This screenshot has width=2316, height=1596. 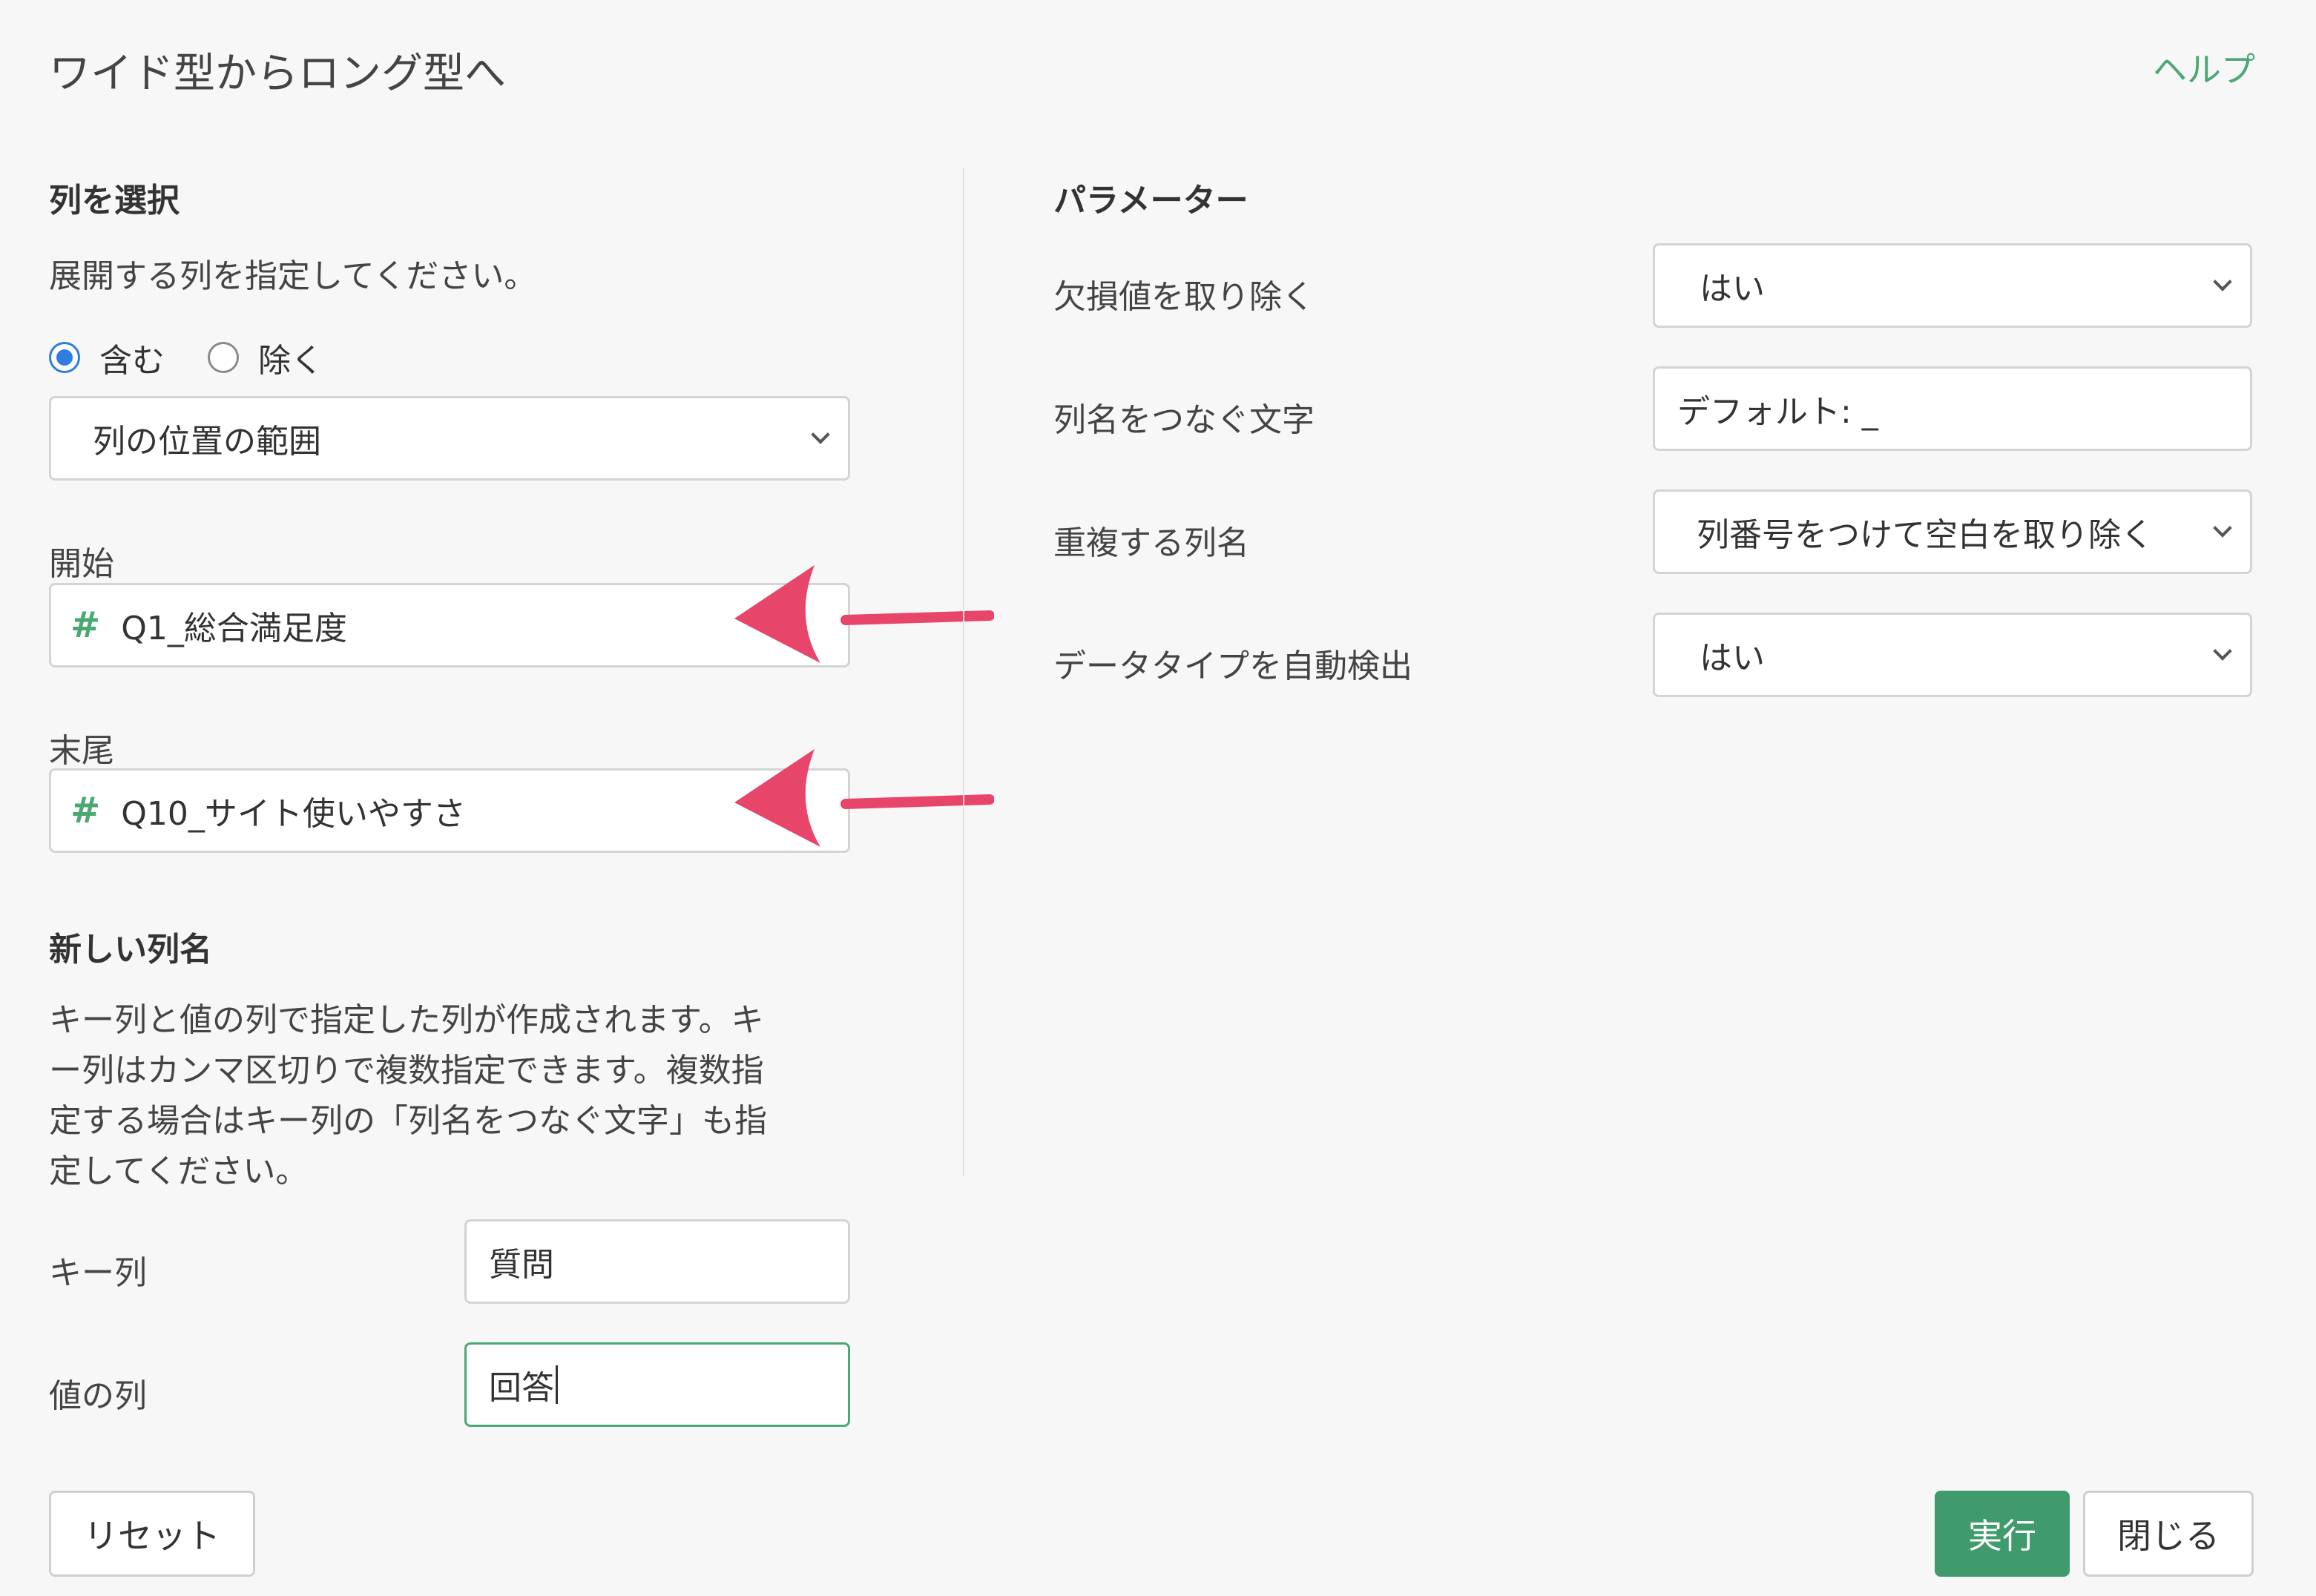 What do you see at coordinates (1232, 666) in the screenshot?
I see `detect-type-label: データタイプを自動検出` at bounding box center [1232, 666].